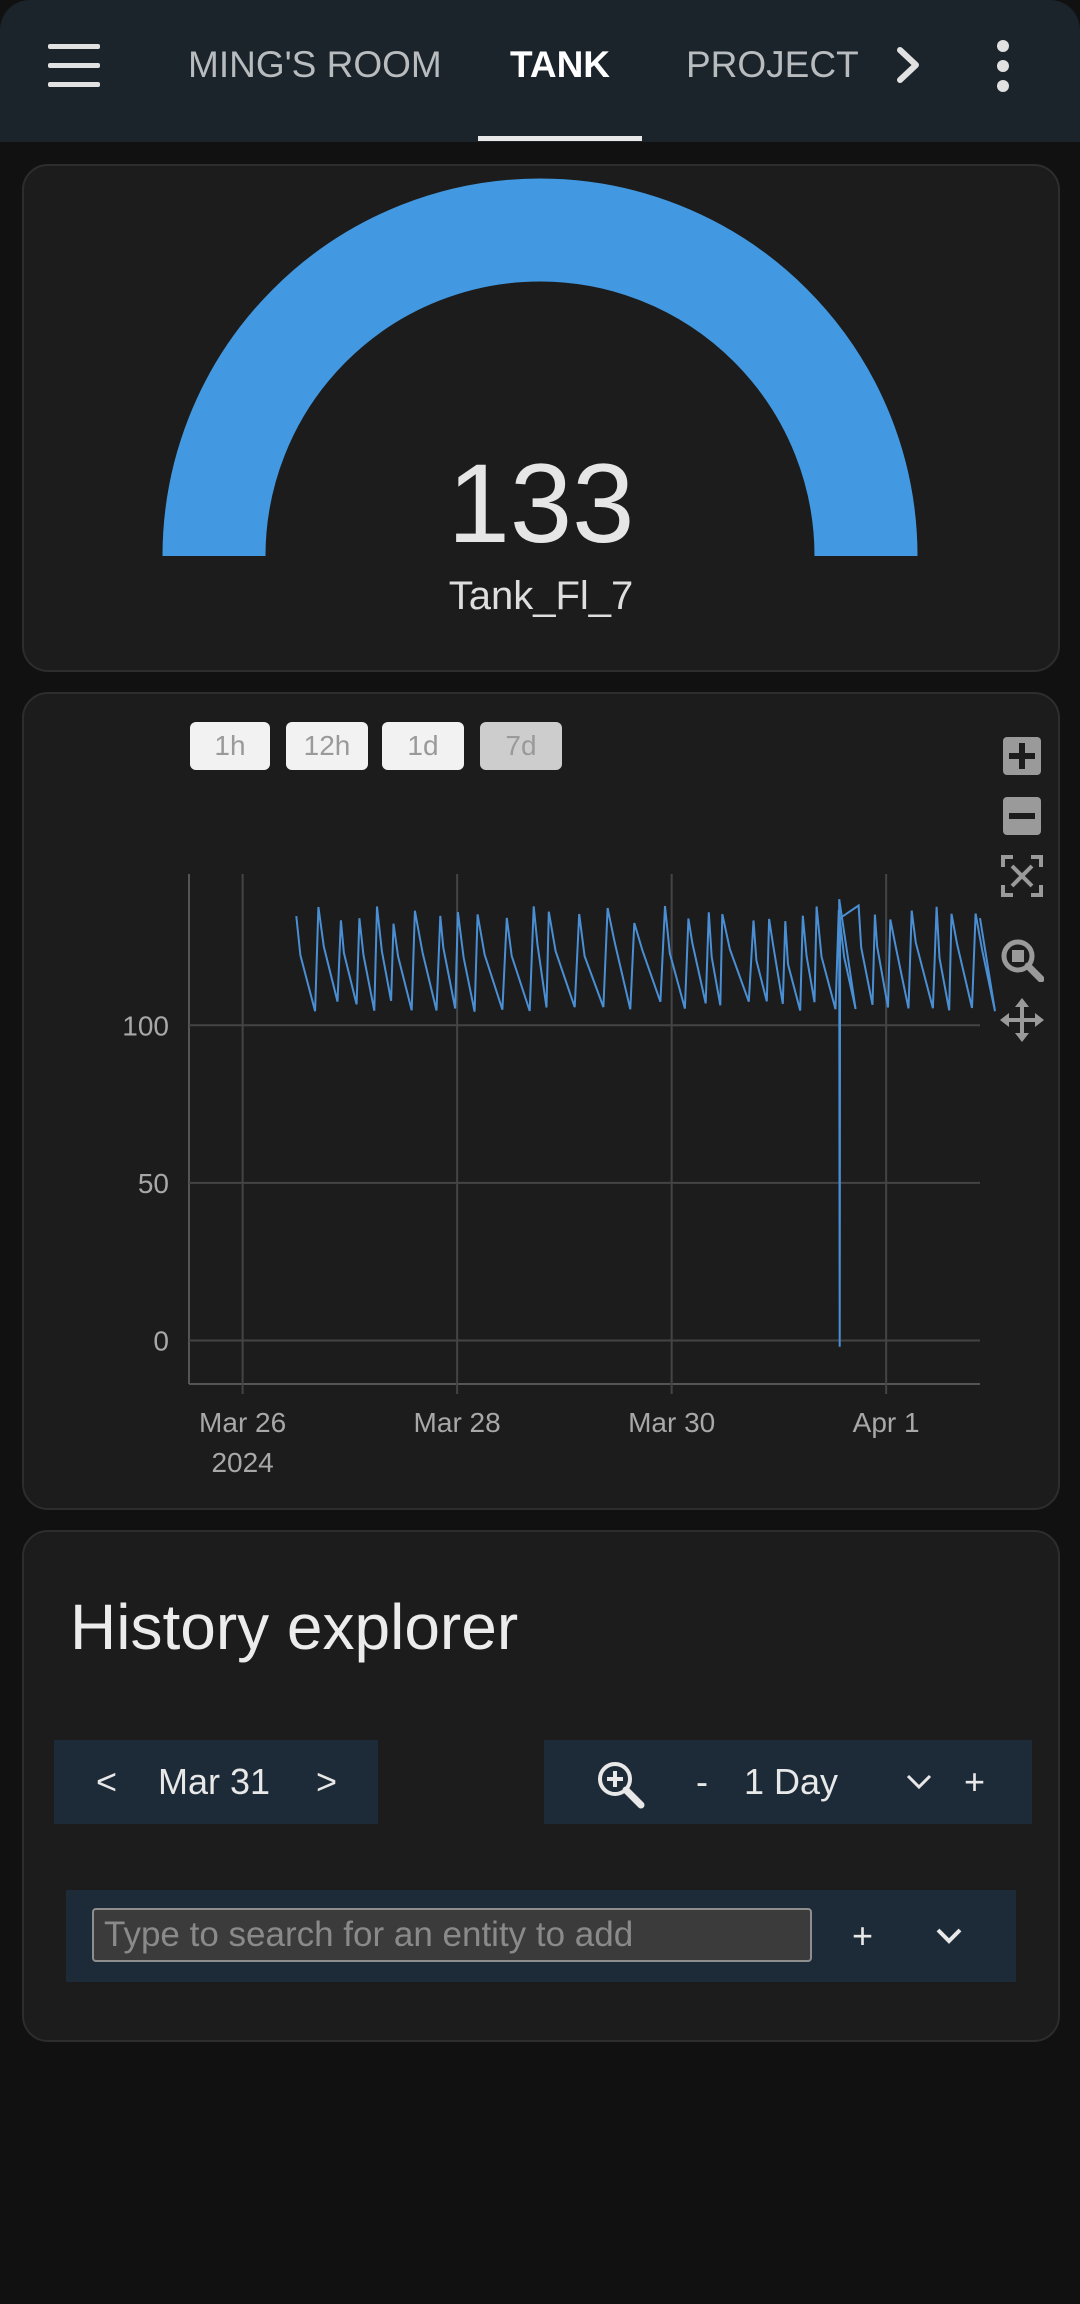 The height and width of the screenshot is (2304, 1080). What do you see at coordinates (452, 1935) in the screenshot?
I see `entity-search-input` at bounding box center [452, 1935].